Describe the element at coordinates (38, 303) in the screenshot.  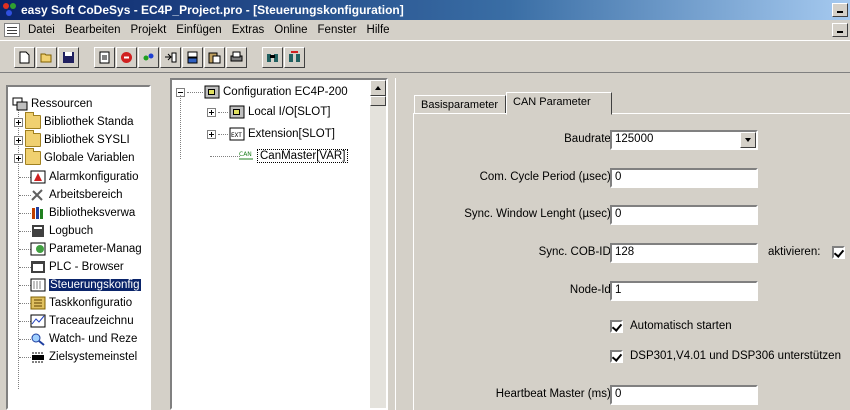
I see `task-icon` at that location.